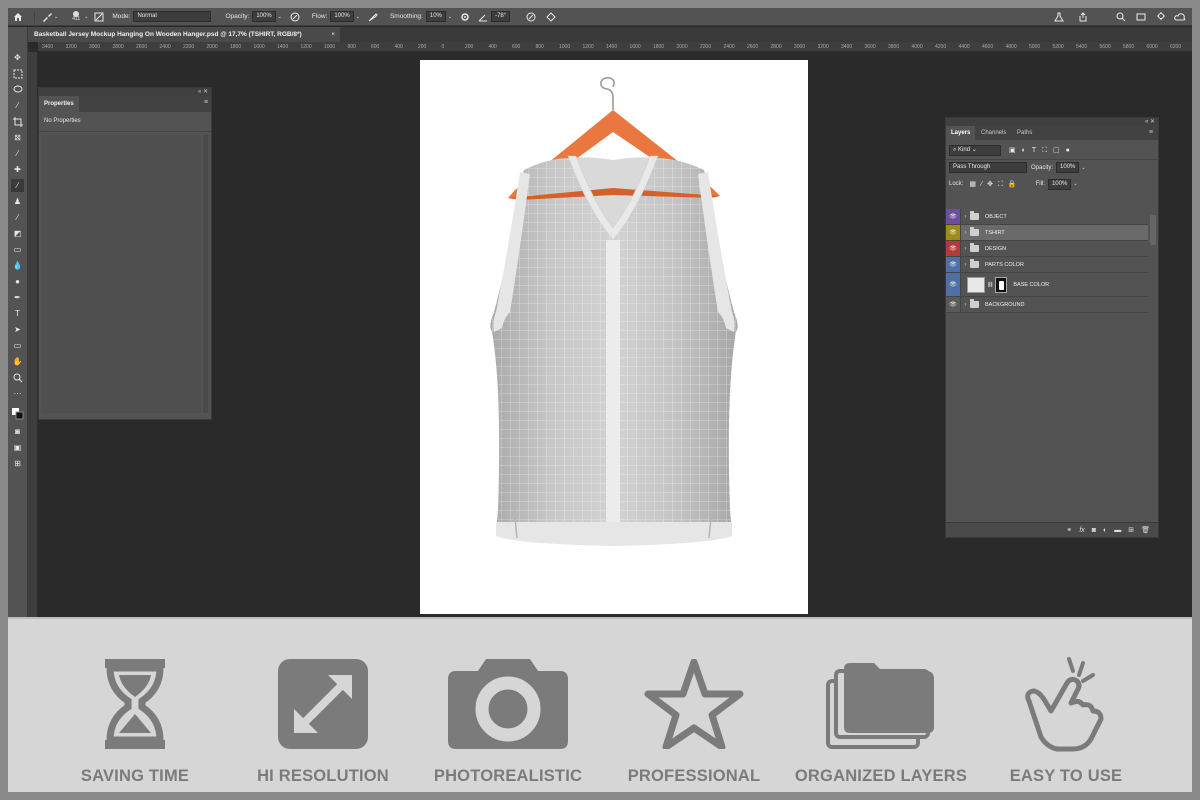 This screenshot has width=1200, height=800. Describe the element at coordinates (1161, 17) in the screenshot. I see `lightbulb-icon` at that location.